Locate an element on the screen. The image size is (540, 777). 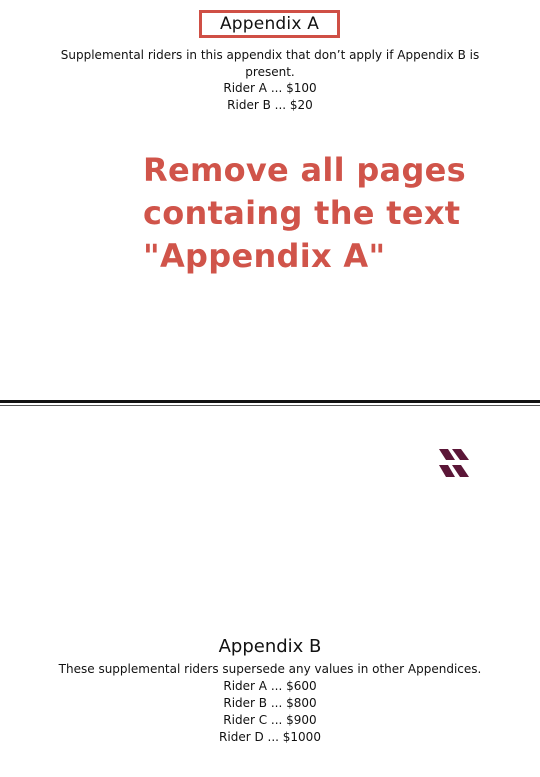
appendix-a-title-box: Appendix A is located at coordinates (269, 24).